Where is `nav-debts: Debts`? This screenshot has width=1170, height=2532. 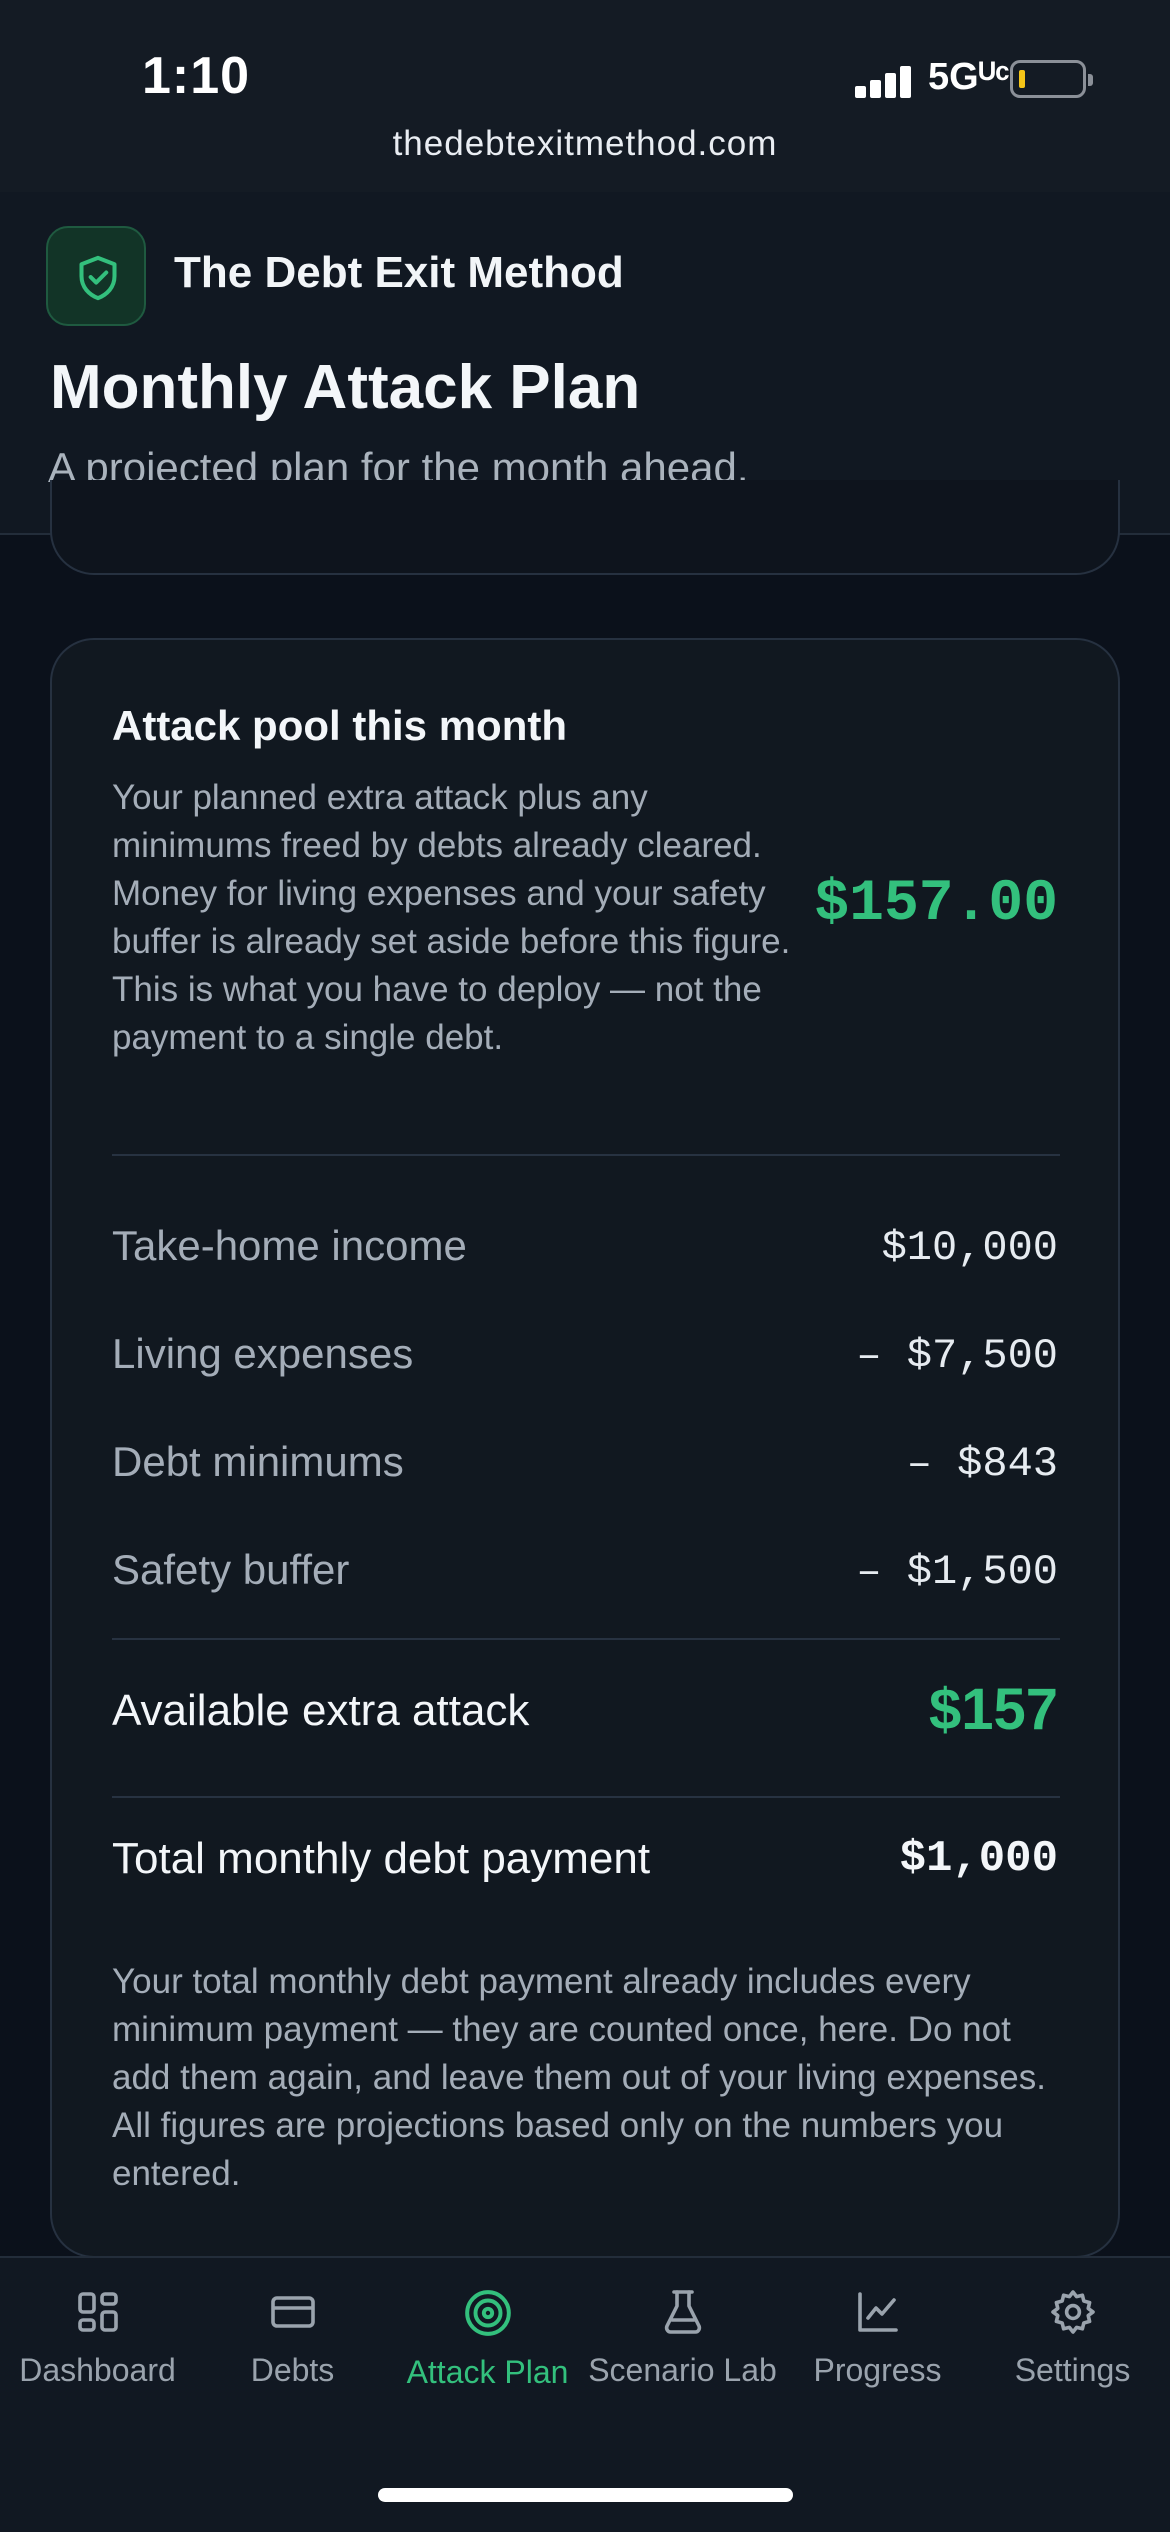
nav-debts: Debts is located at coordinates (292, 2358).